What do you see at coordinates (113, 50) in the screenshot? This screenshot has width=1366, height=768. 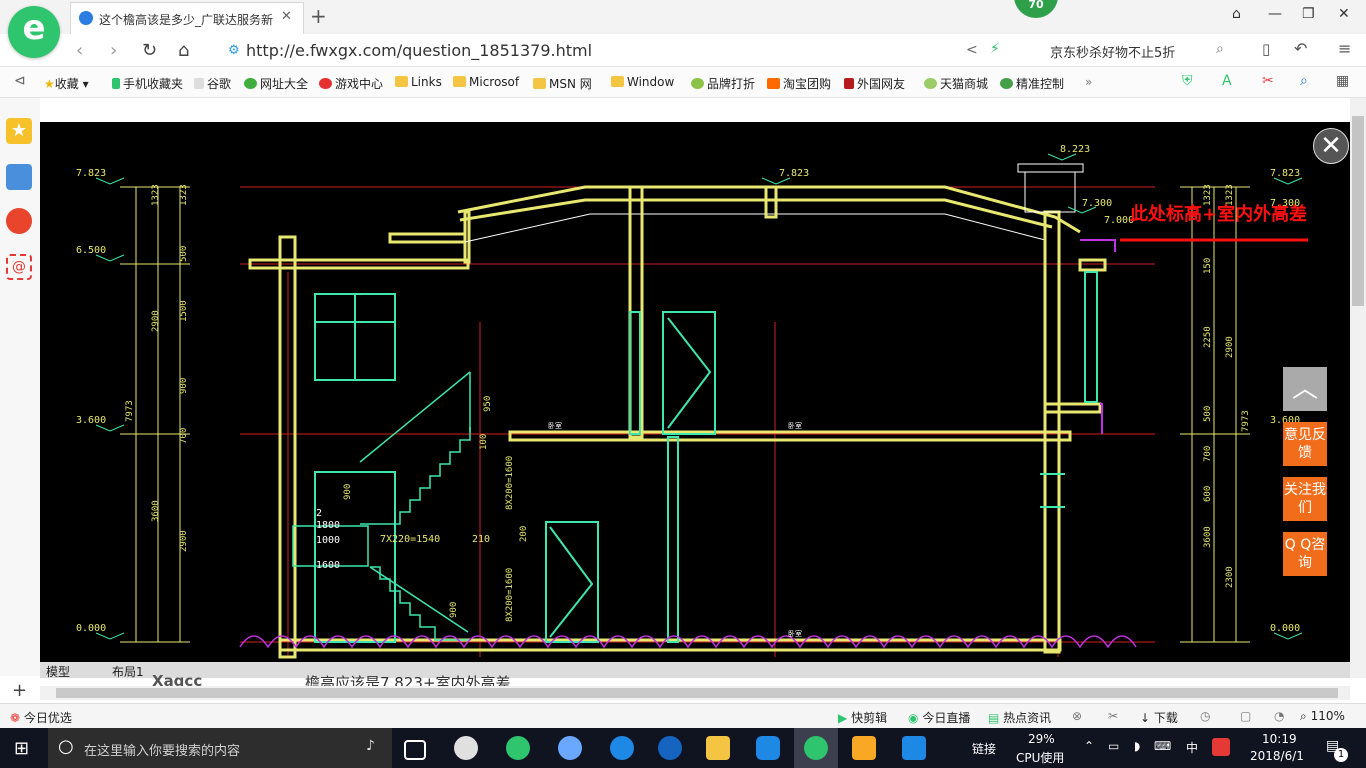 I see `forward-icon: ›` at bounding box center [113, 50].